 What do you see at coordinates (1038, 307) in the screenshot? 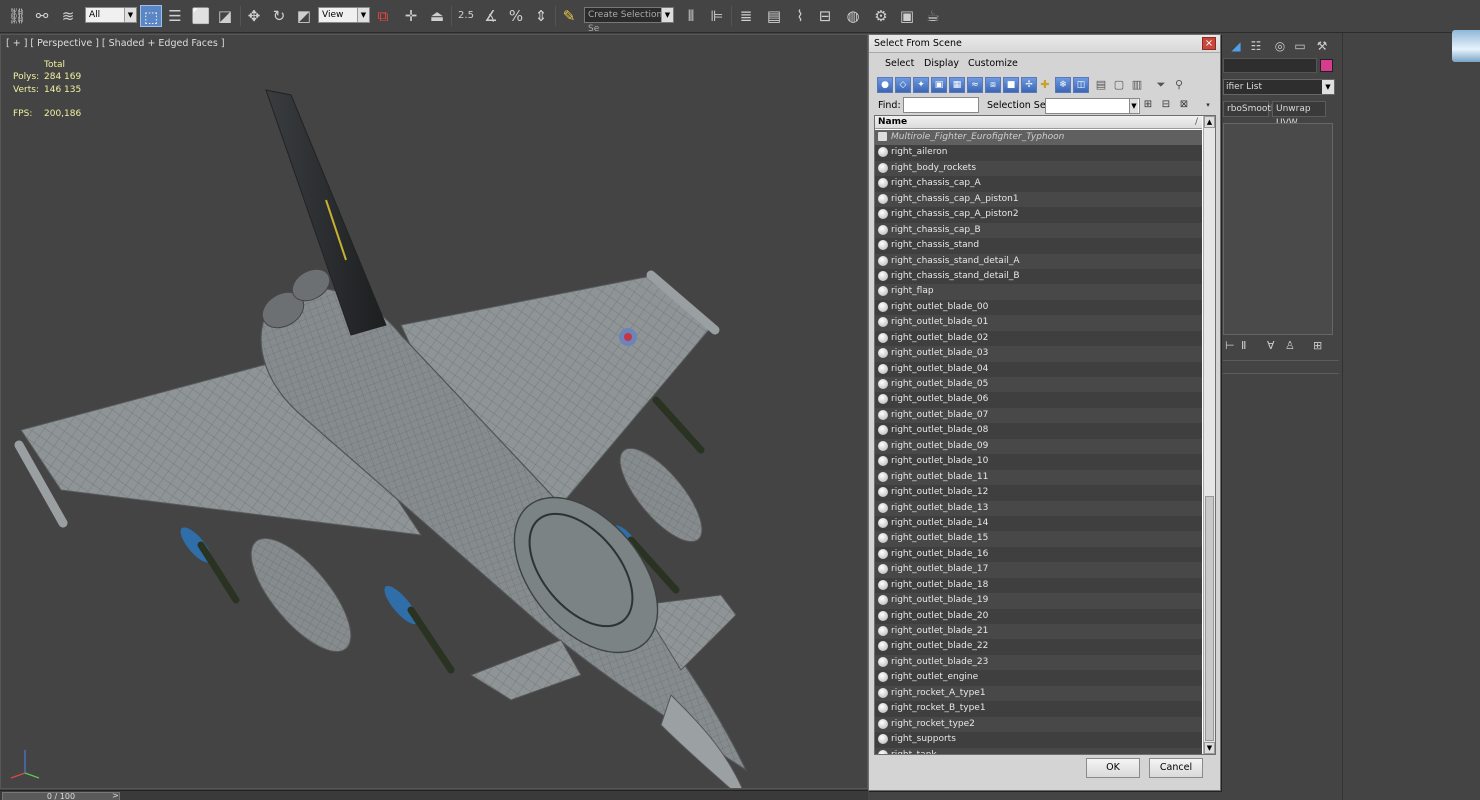
I see `list-item: right_outlet_blade_00` at bounding box center [1038, 307].